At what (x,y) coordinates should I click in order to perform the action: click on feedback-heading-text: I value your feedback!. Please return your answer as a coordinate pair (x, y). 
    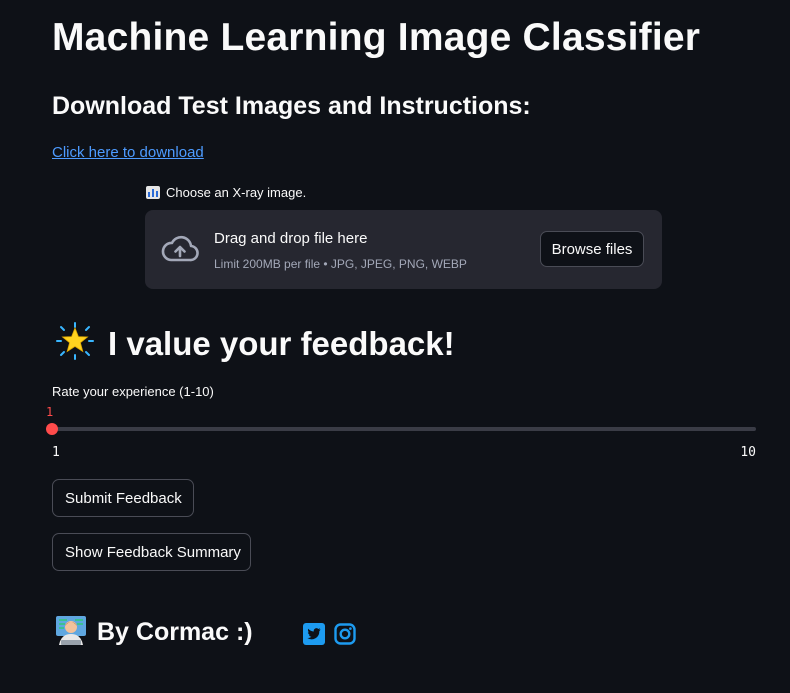
    Looking at the image, I should click on (281, 343).